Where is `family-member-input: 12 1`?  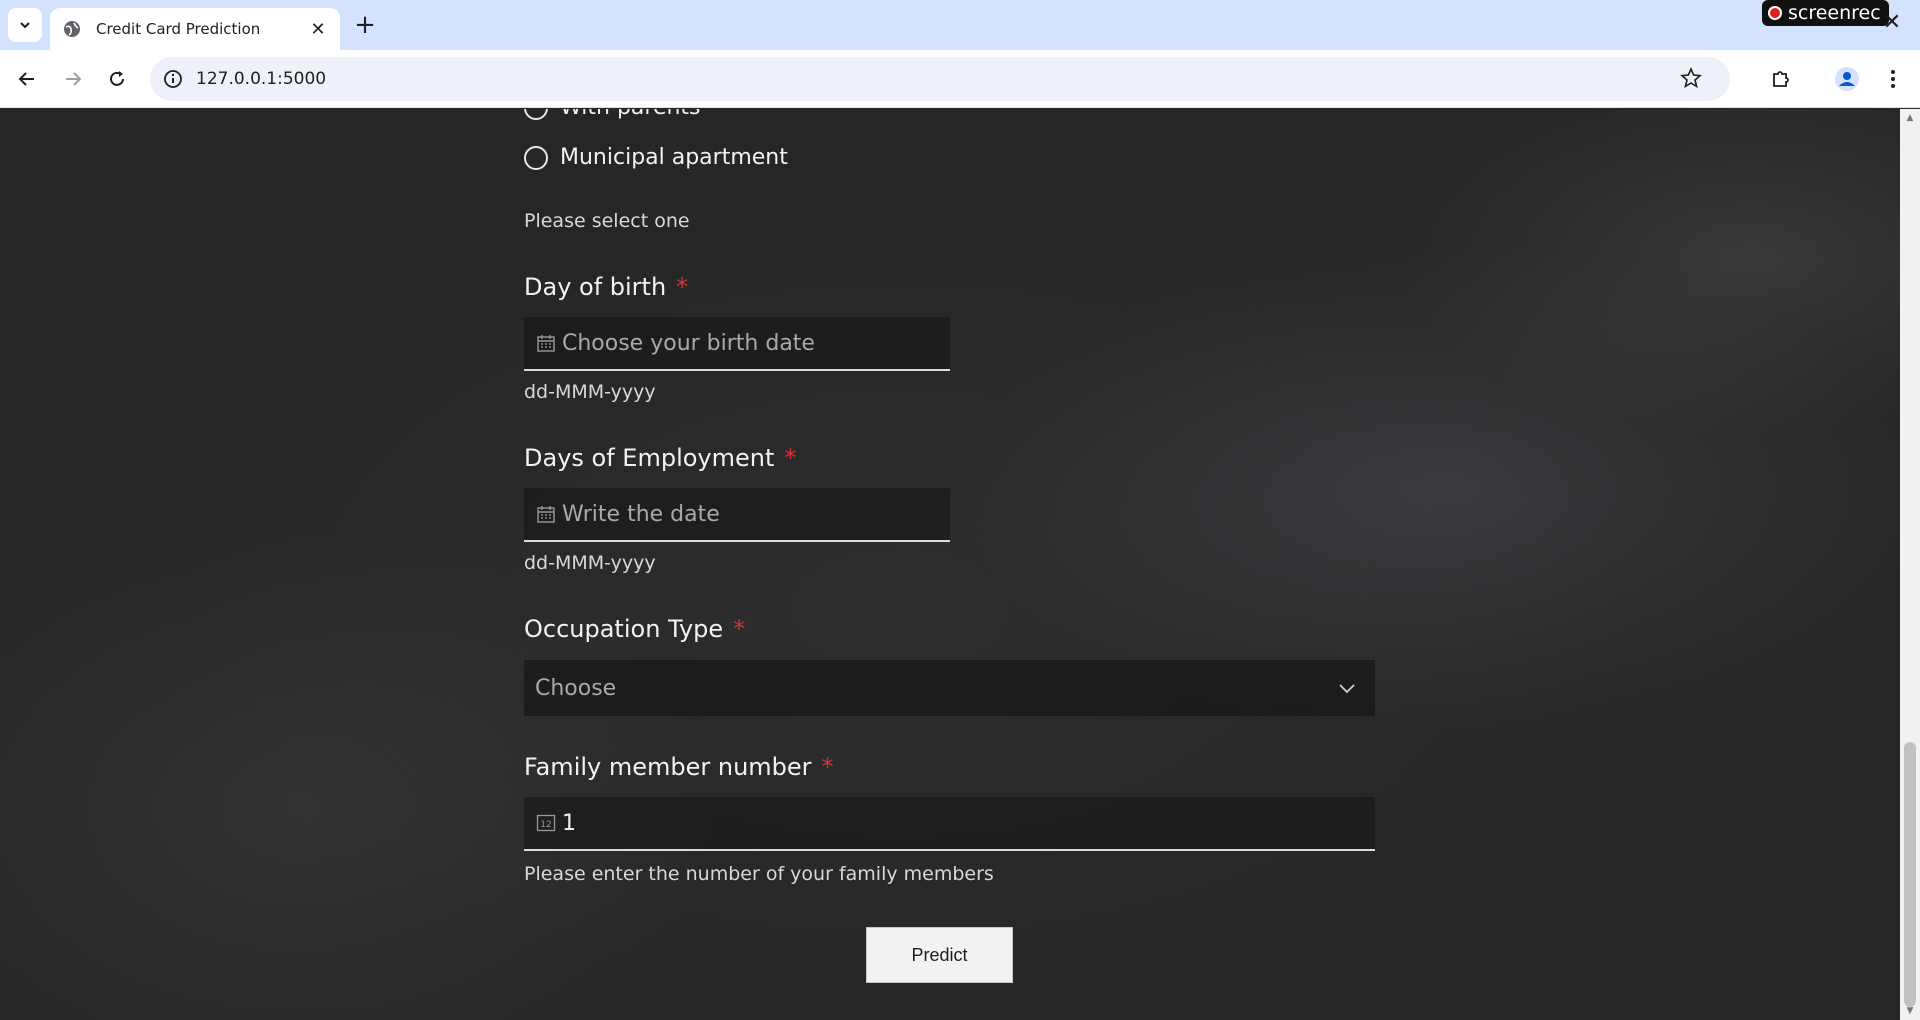
family-member-input: 12 1 is located at coordinates (949, 824).